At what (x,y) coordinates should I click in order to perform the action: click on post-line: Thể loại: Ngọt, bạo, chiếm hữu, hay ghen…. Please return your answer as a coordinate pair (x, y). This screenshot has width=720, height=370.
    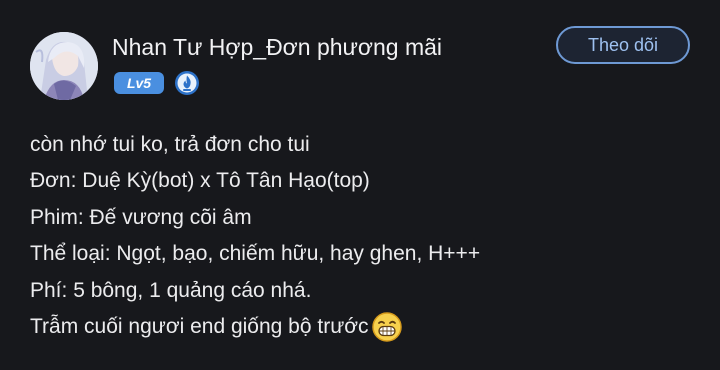
    Looking at the image, I should click on (365, 254).